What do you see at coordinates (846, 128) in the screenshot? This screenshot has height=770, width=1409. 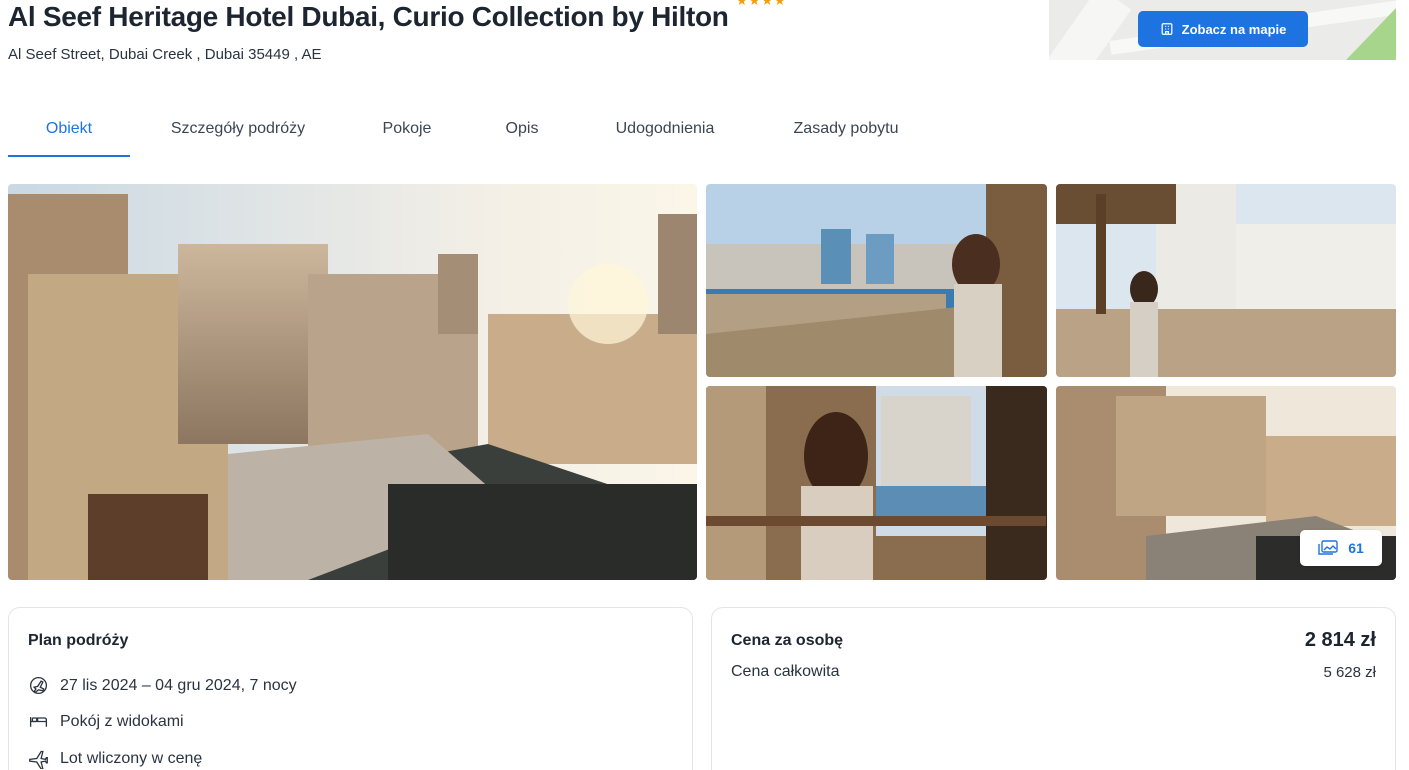 I see `tab-house-rules: Zasady pobytu` at bounding box center [846, 128].